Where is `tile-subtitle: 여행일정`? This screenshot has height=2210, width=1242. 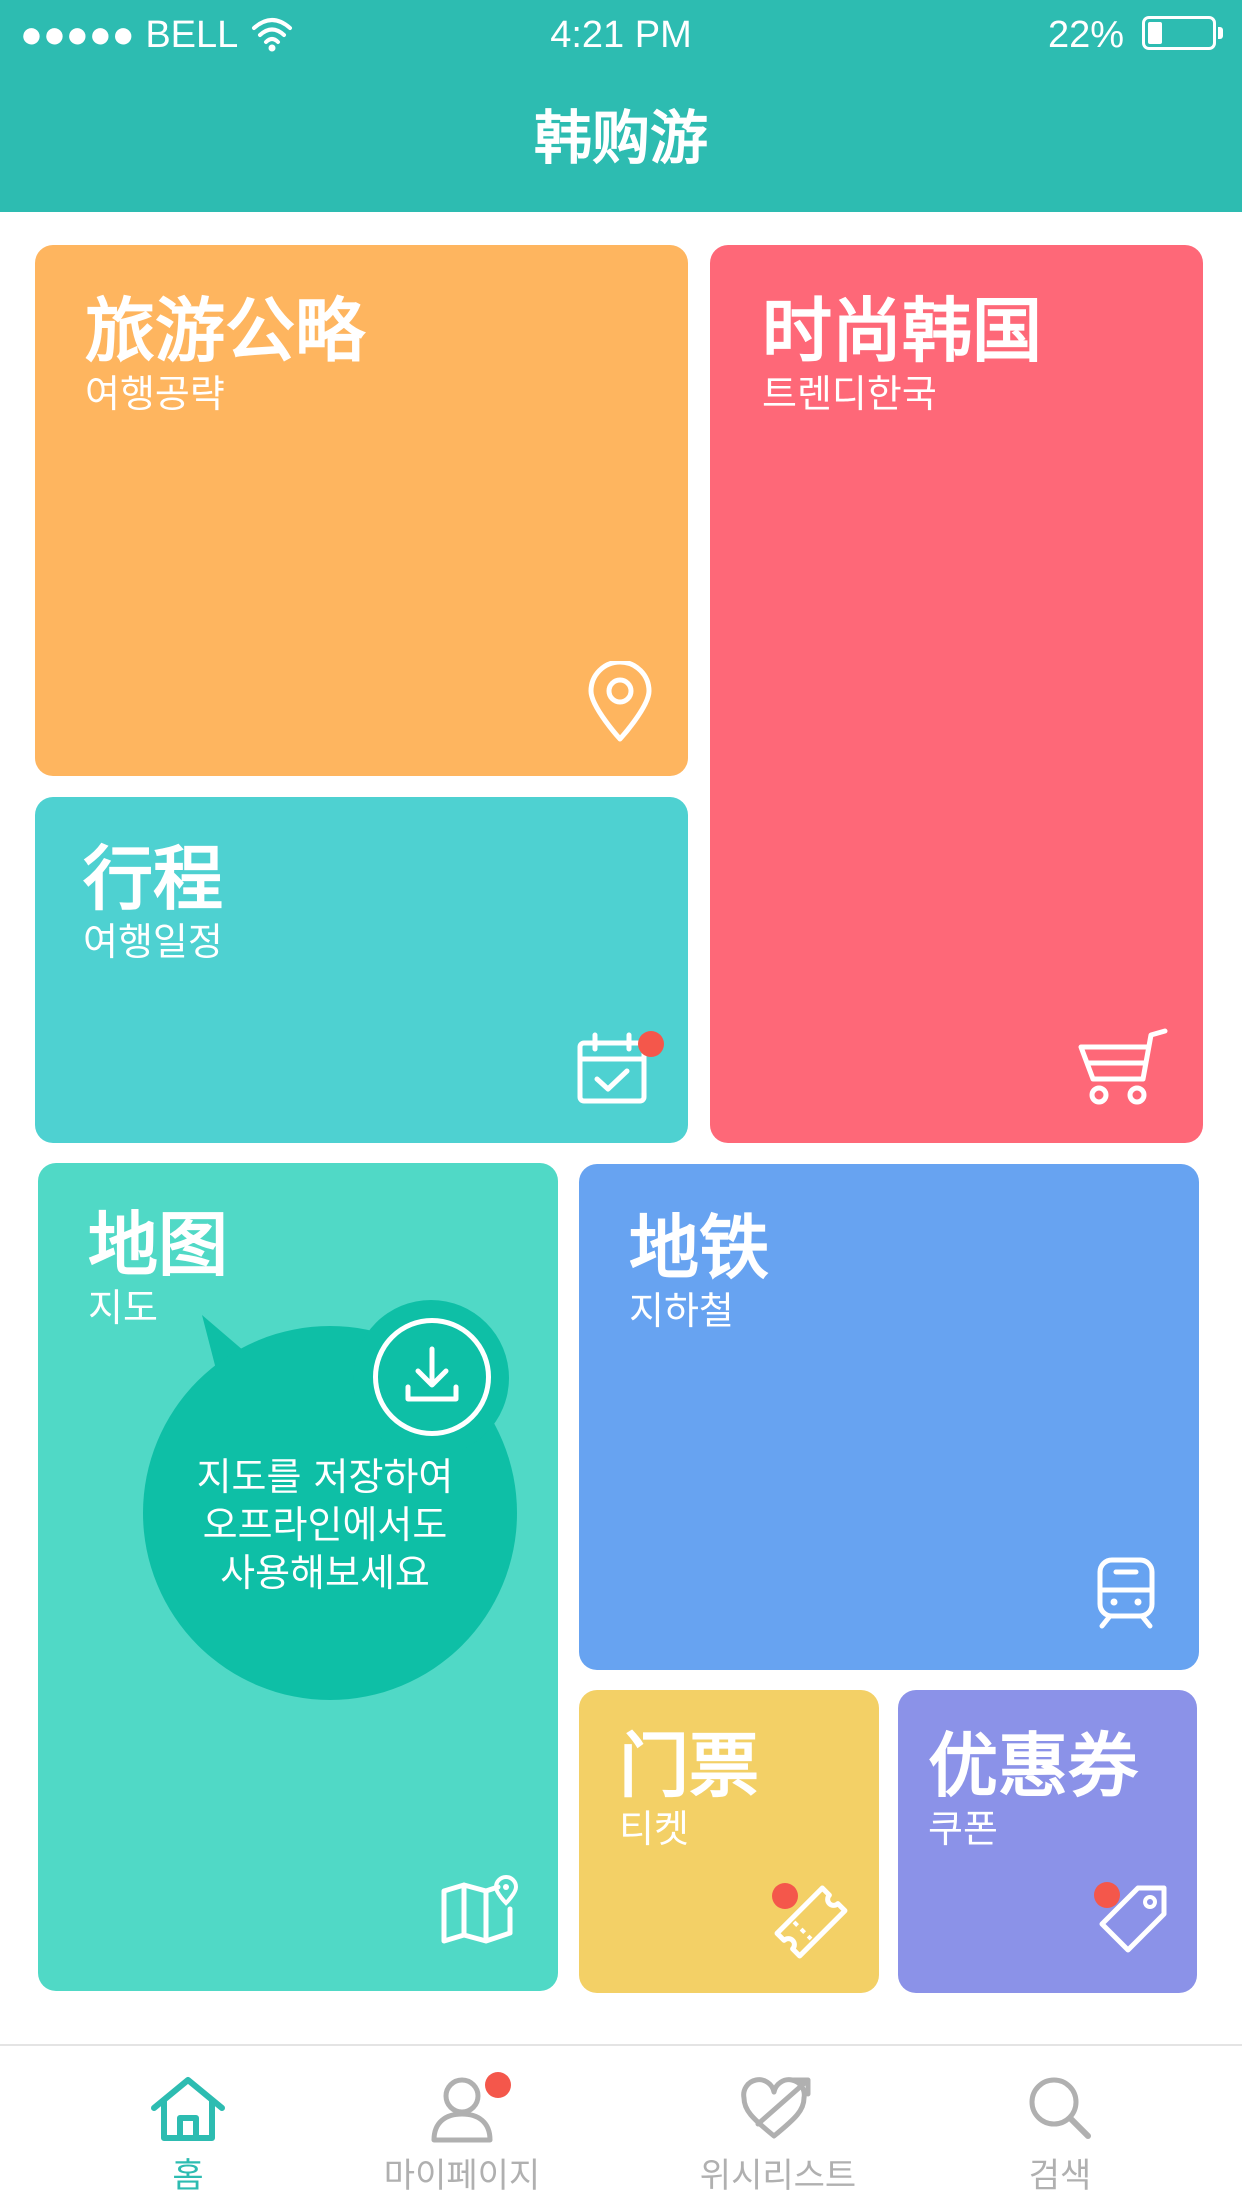 tile-subtitle: 여행일정 is located at coordinates (153, 942).